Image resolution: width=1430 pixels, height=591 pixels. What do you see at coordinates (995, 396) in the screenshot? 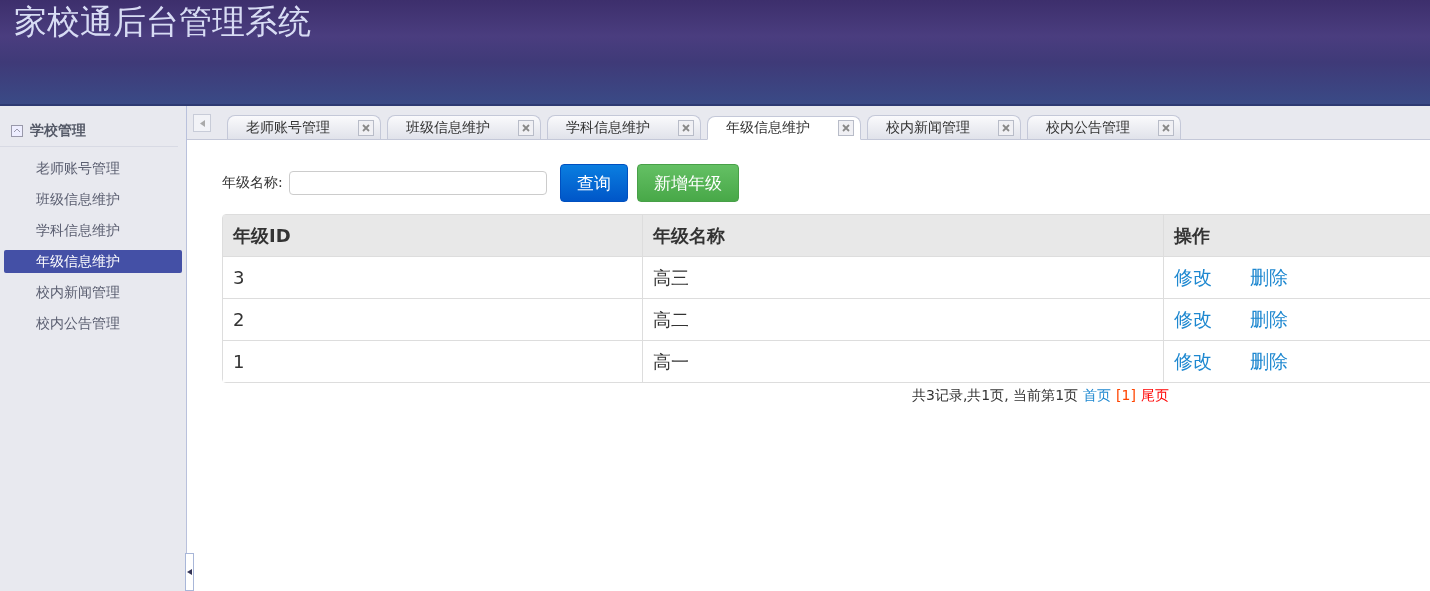
I see `page-summary: 共3记录,共1页, 当前第1页` at bounding box center [995, 396].